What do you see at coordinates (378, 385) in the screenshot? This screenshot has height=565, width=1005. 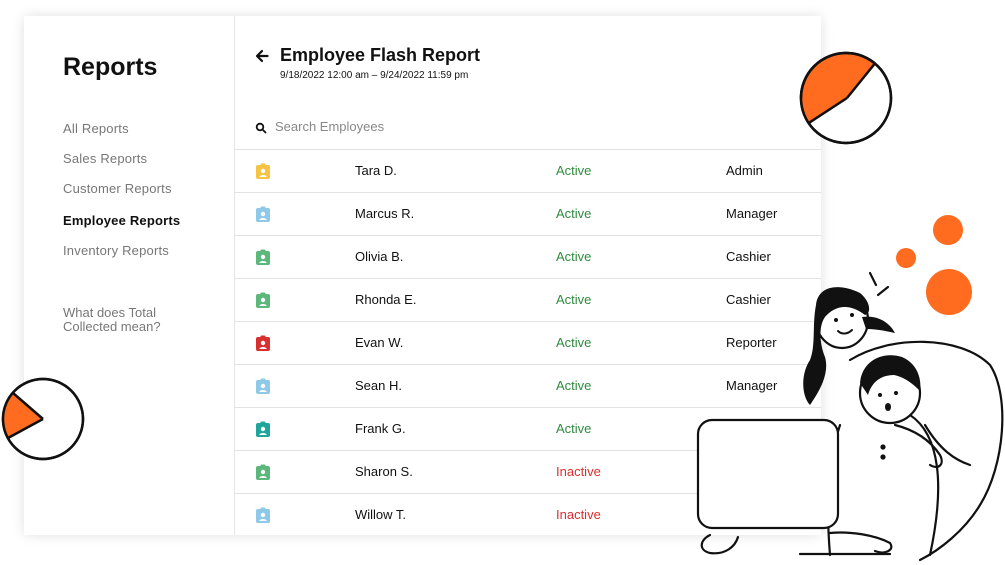 I see `employee-name: Sean H.` at bounding box center [378, 385].